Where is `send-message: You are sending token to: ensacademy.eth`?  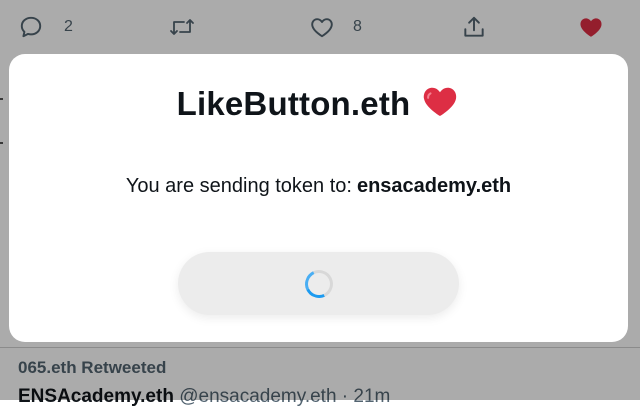
send-message: You are sending token to: ensacademy.eth is located at coordinates (318, 186).